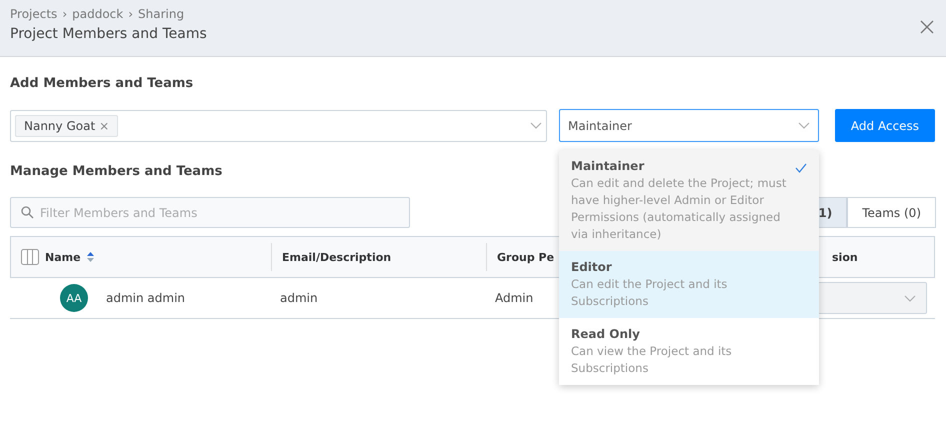  I want to click on breadcrumb-link: Projects, so click(34, 14).